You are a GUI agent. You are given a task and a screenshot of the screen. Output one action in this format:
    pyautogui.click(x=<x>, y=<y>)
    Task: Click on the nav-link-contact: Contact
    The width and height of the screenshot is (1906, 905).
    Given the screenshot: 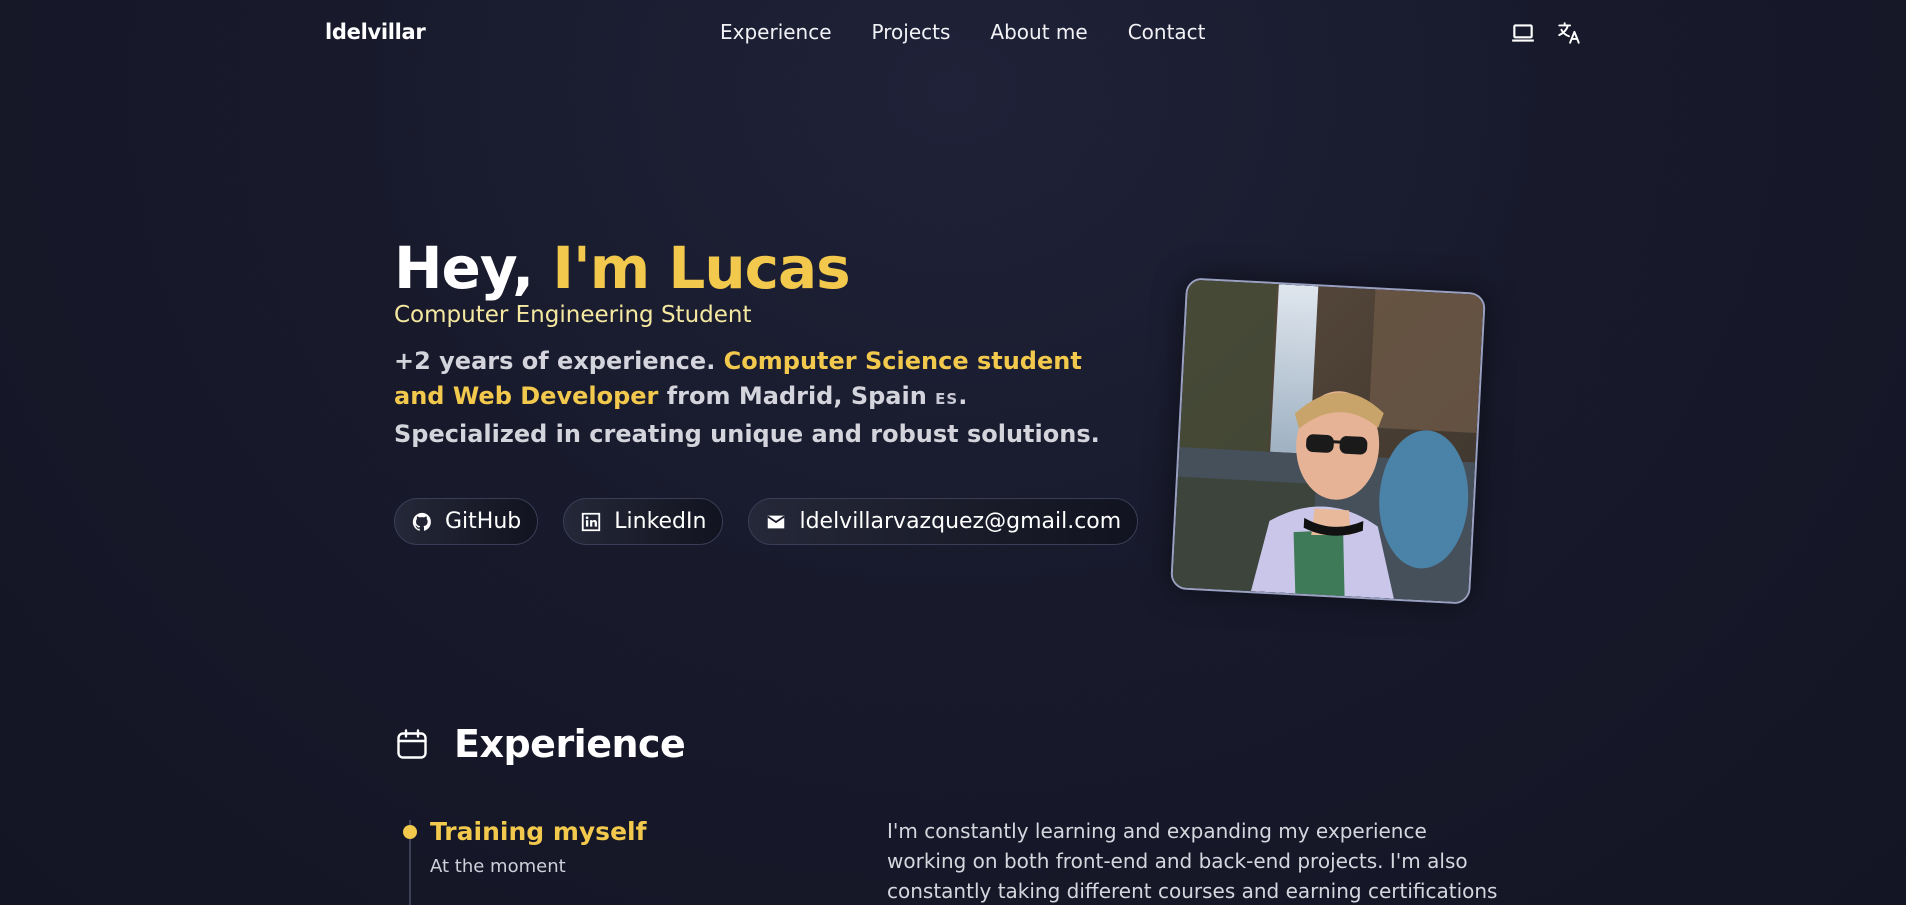 What is the action you would take?
    pyautogui.click(x=1167, y=32)
    